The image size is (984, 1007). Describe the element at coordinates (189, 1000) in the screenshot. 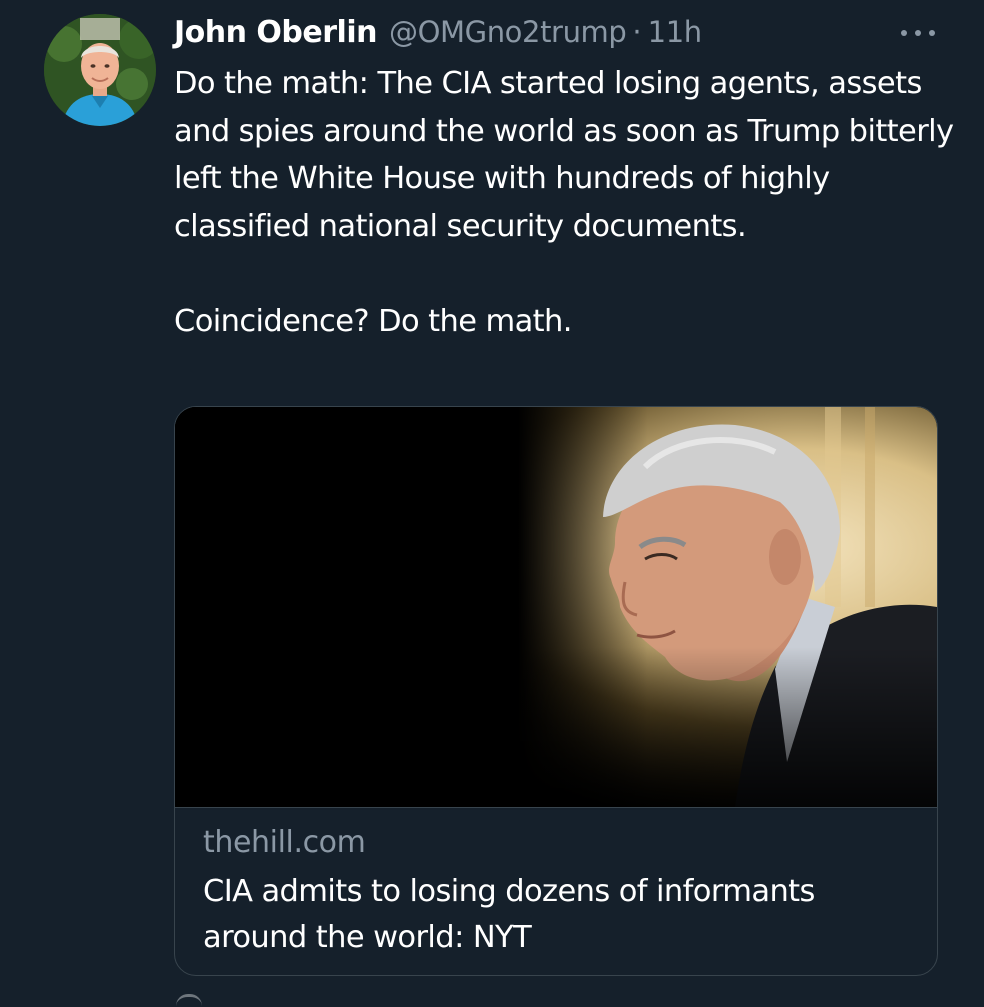

I see `next-item-edge` at that location.